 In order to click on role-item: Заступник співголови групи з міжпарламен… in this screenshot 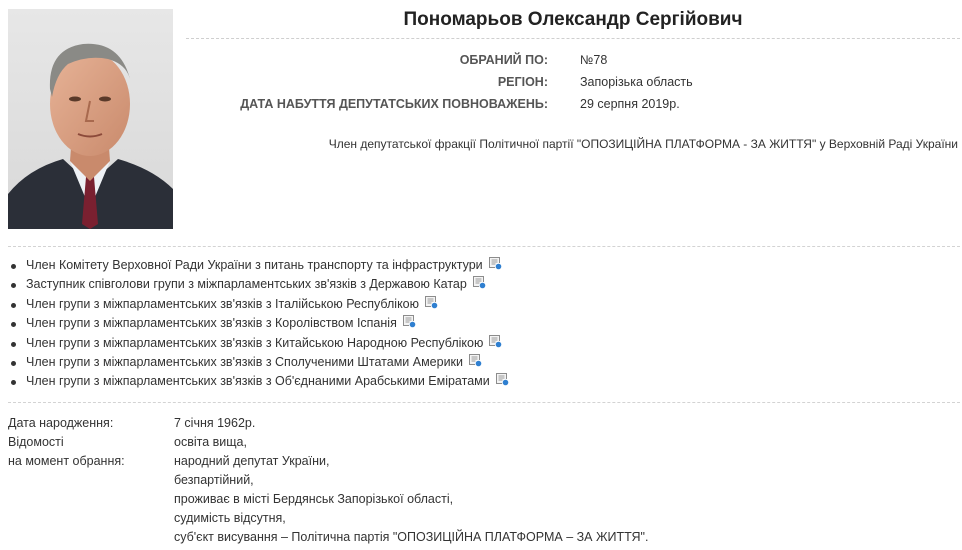, I will do `click(458, 284)`.